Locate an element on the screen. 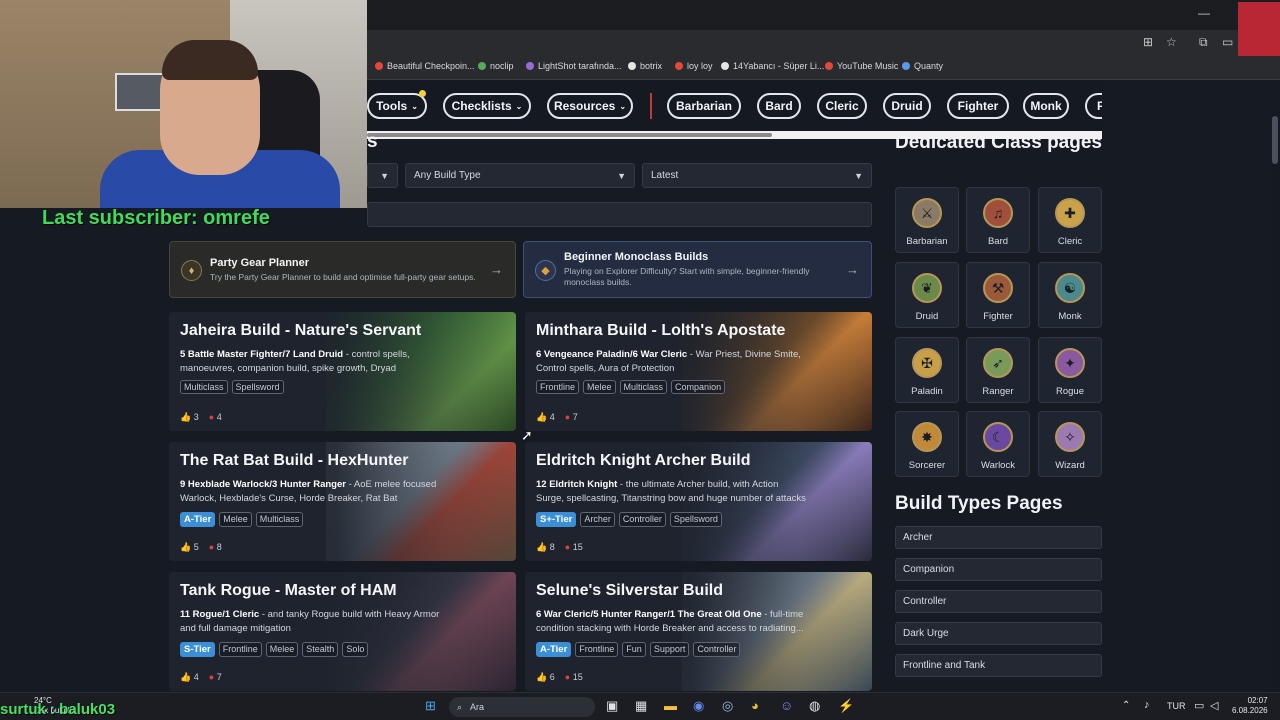 This screenshot has width=1280, height=720. class-filter-select: ▼ is located at coordinates (382, 175).